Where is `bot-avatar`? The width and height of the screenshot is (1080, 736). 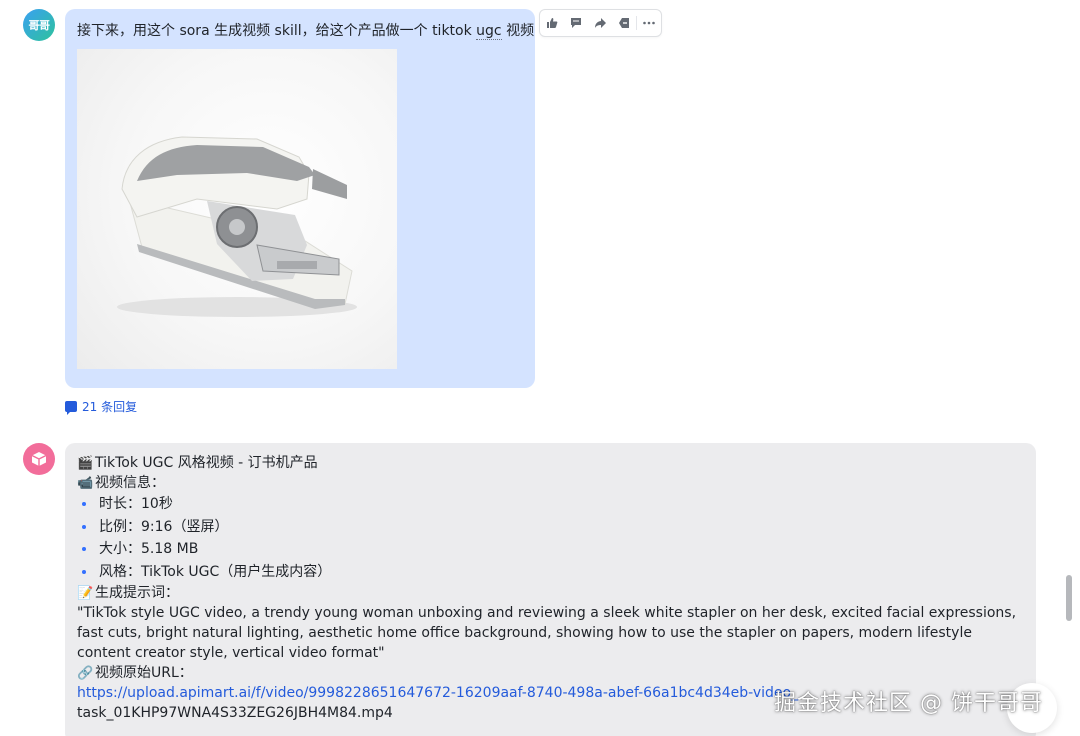
bot-avatar is located at coordinates (39, 459).